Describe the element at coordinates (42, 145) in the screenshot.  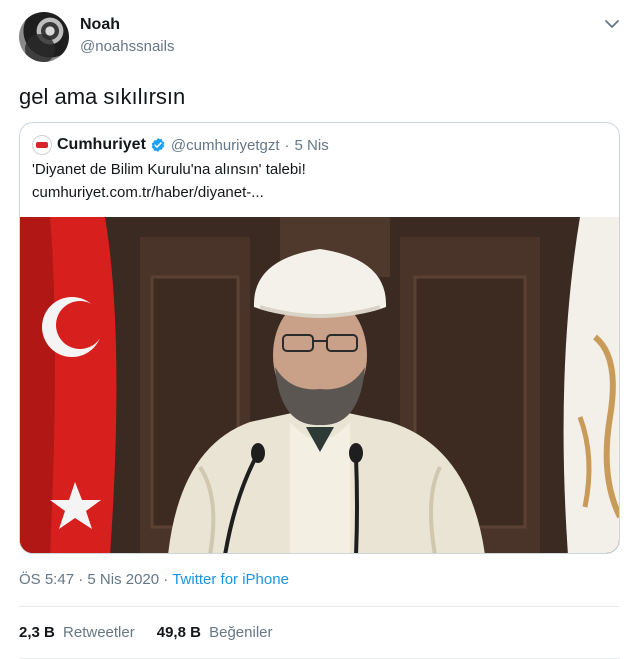
I see `quoted-avatar` at that location.